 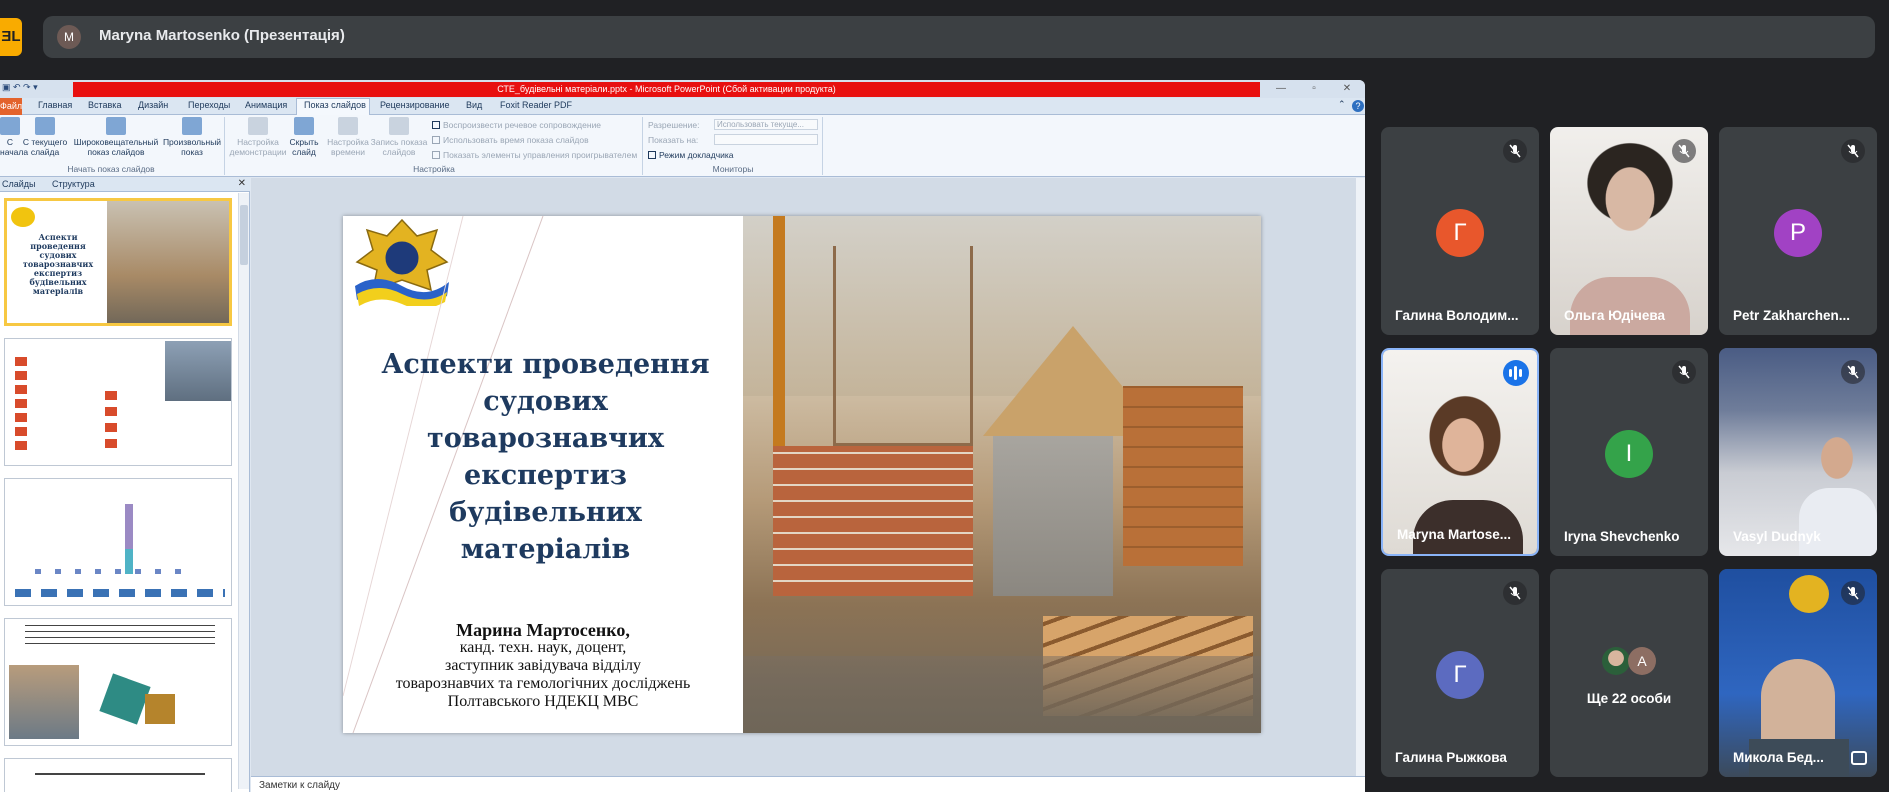 What do you see at coordinates (1798, 452) in the screenshot?
I see `participant-tile: Vasyl Dudnyk` at bounding box center [1798, 452].